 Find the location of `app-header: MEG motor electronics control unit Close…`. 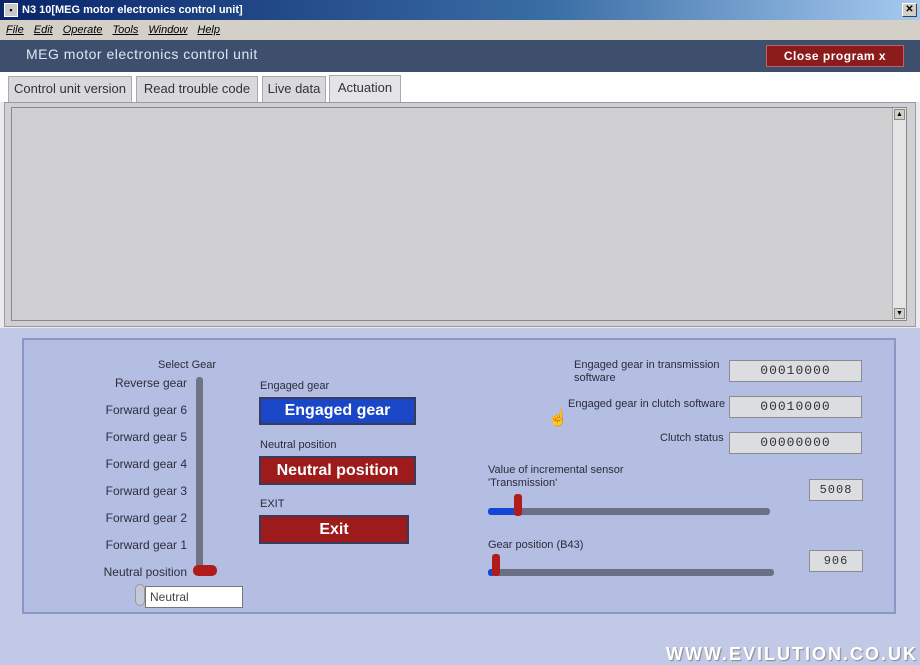

app-header: MEG motor electronics control unit Close… is located at coordinates (460, 56).